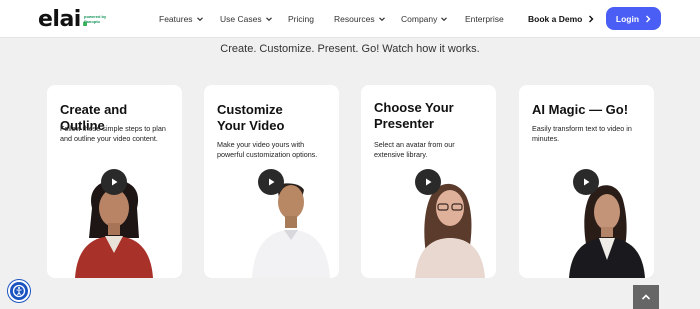 The width and height of the screenshot is (700, 309). What do you see at coordinates (633, 18) in the screenshot?
I see `login-button: Login` at bounding box center [633, 18].